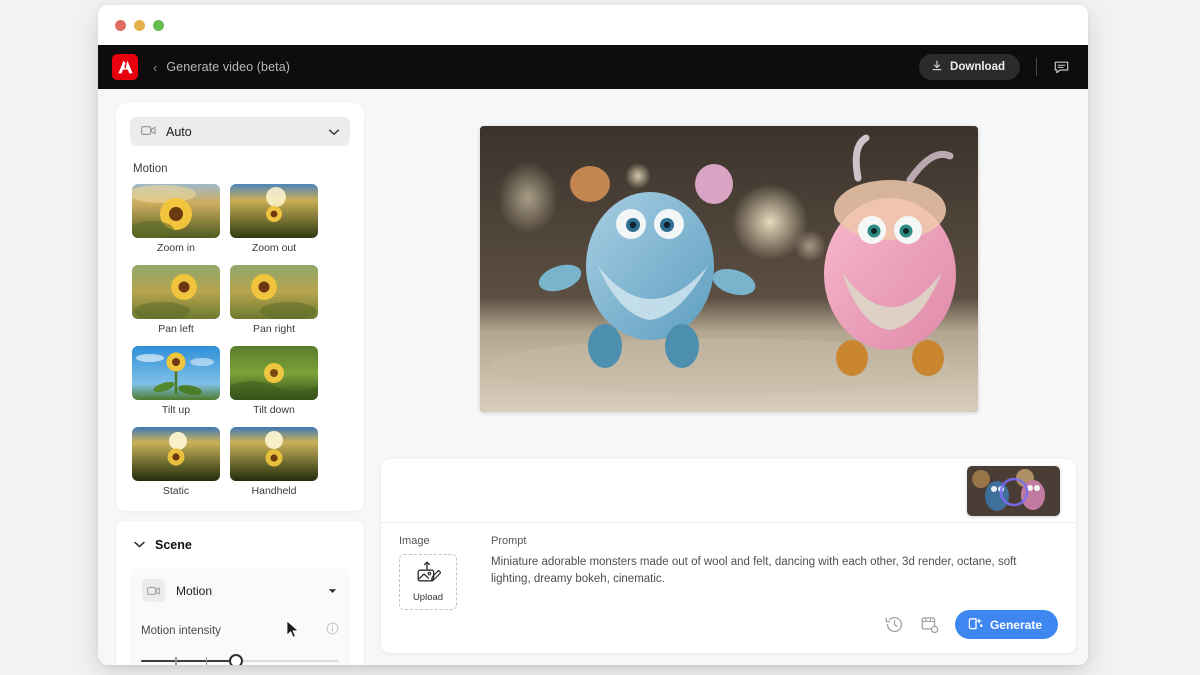  Describe the element at coordinates (937, 67) in the screenshot. I see `download-icon` at that location.